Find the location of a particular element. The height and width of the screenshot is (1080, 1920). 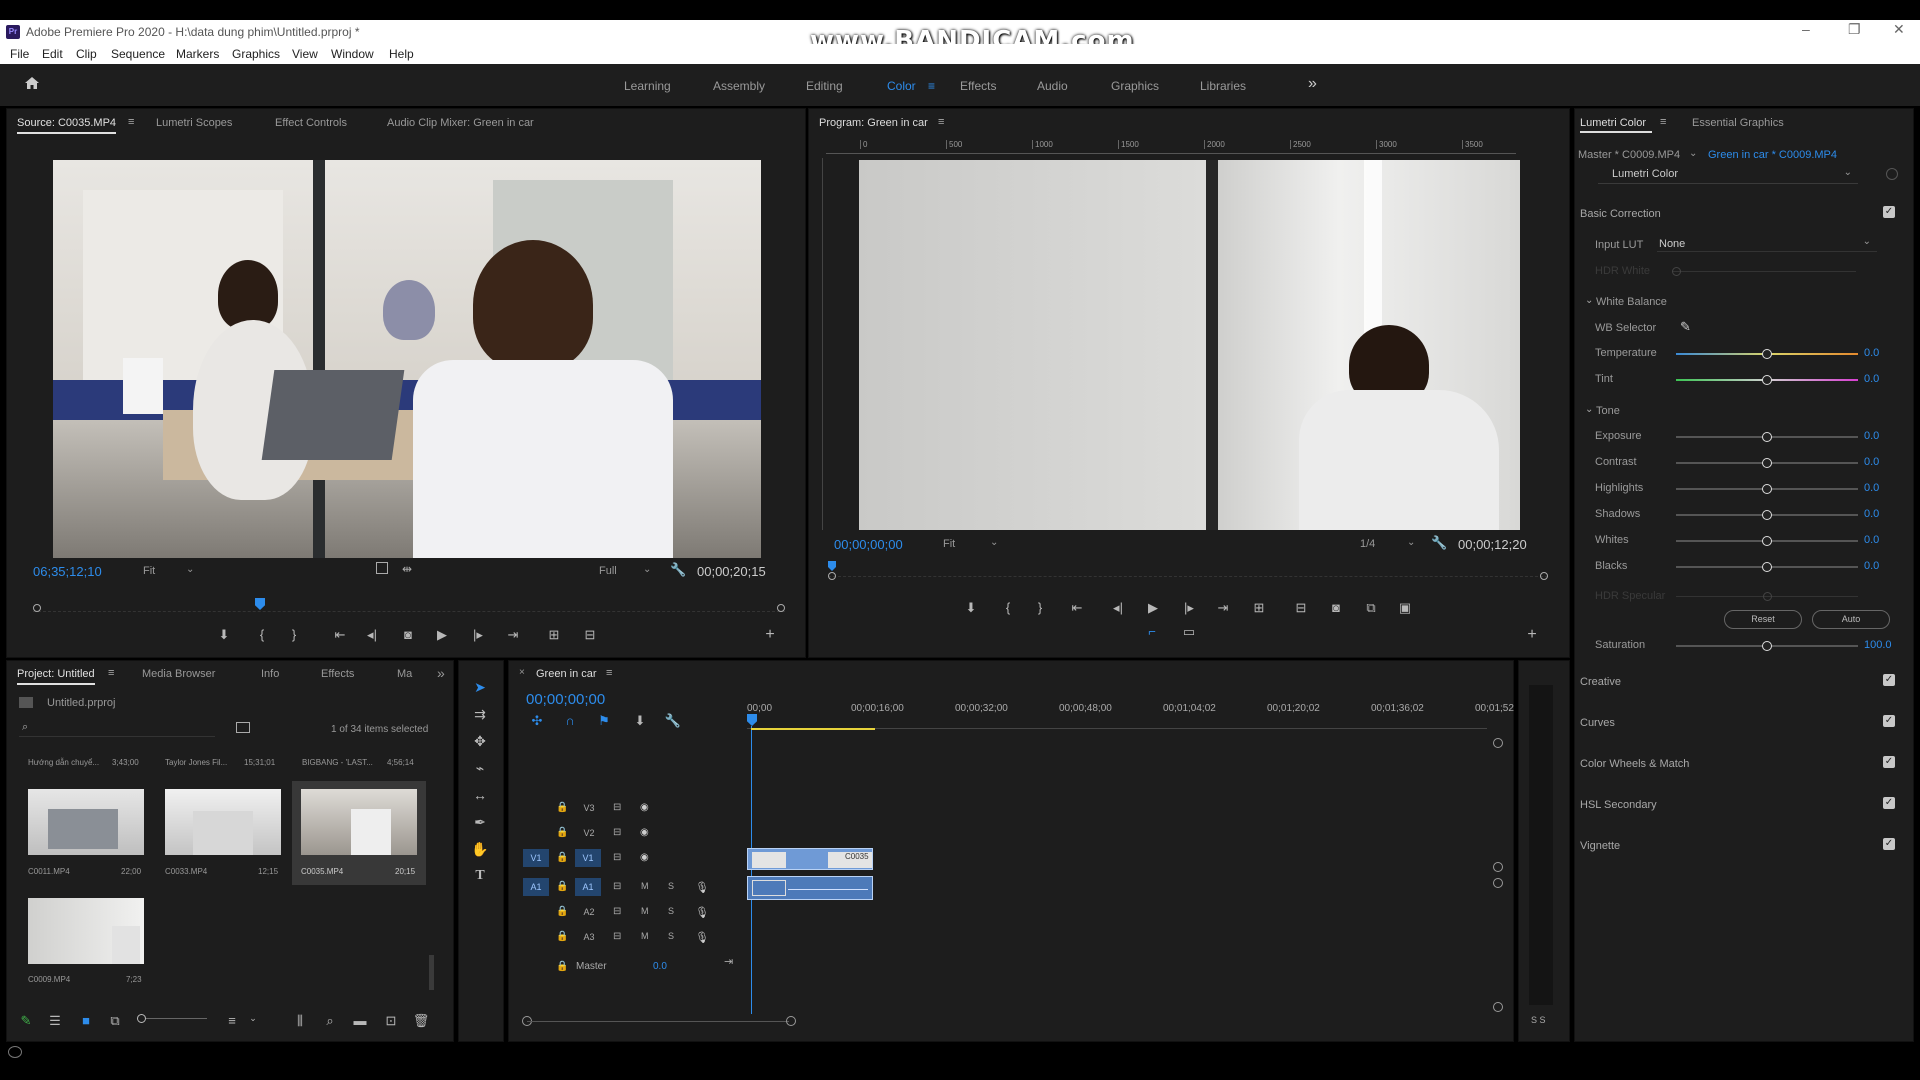

tab-lumetri-scopes: Lumetri Scopes is located at coordinates (194, 123).